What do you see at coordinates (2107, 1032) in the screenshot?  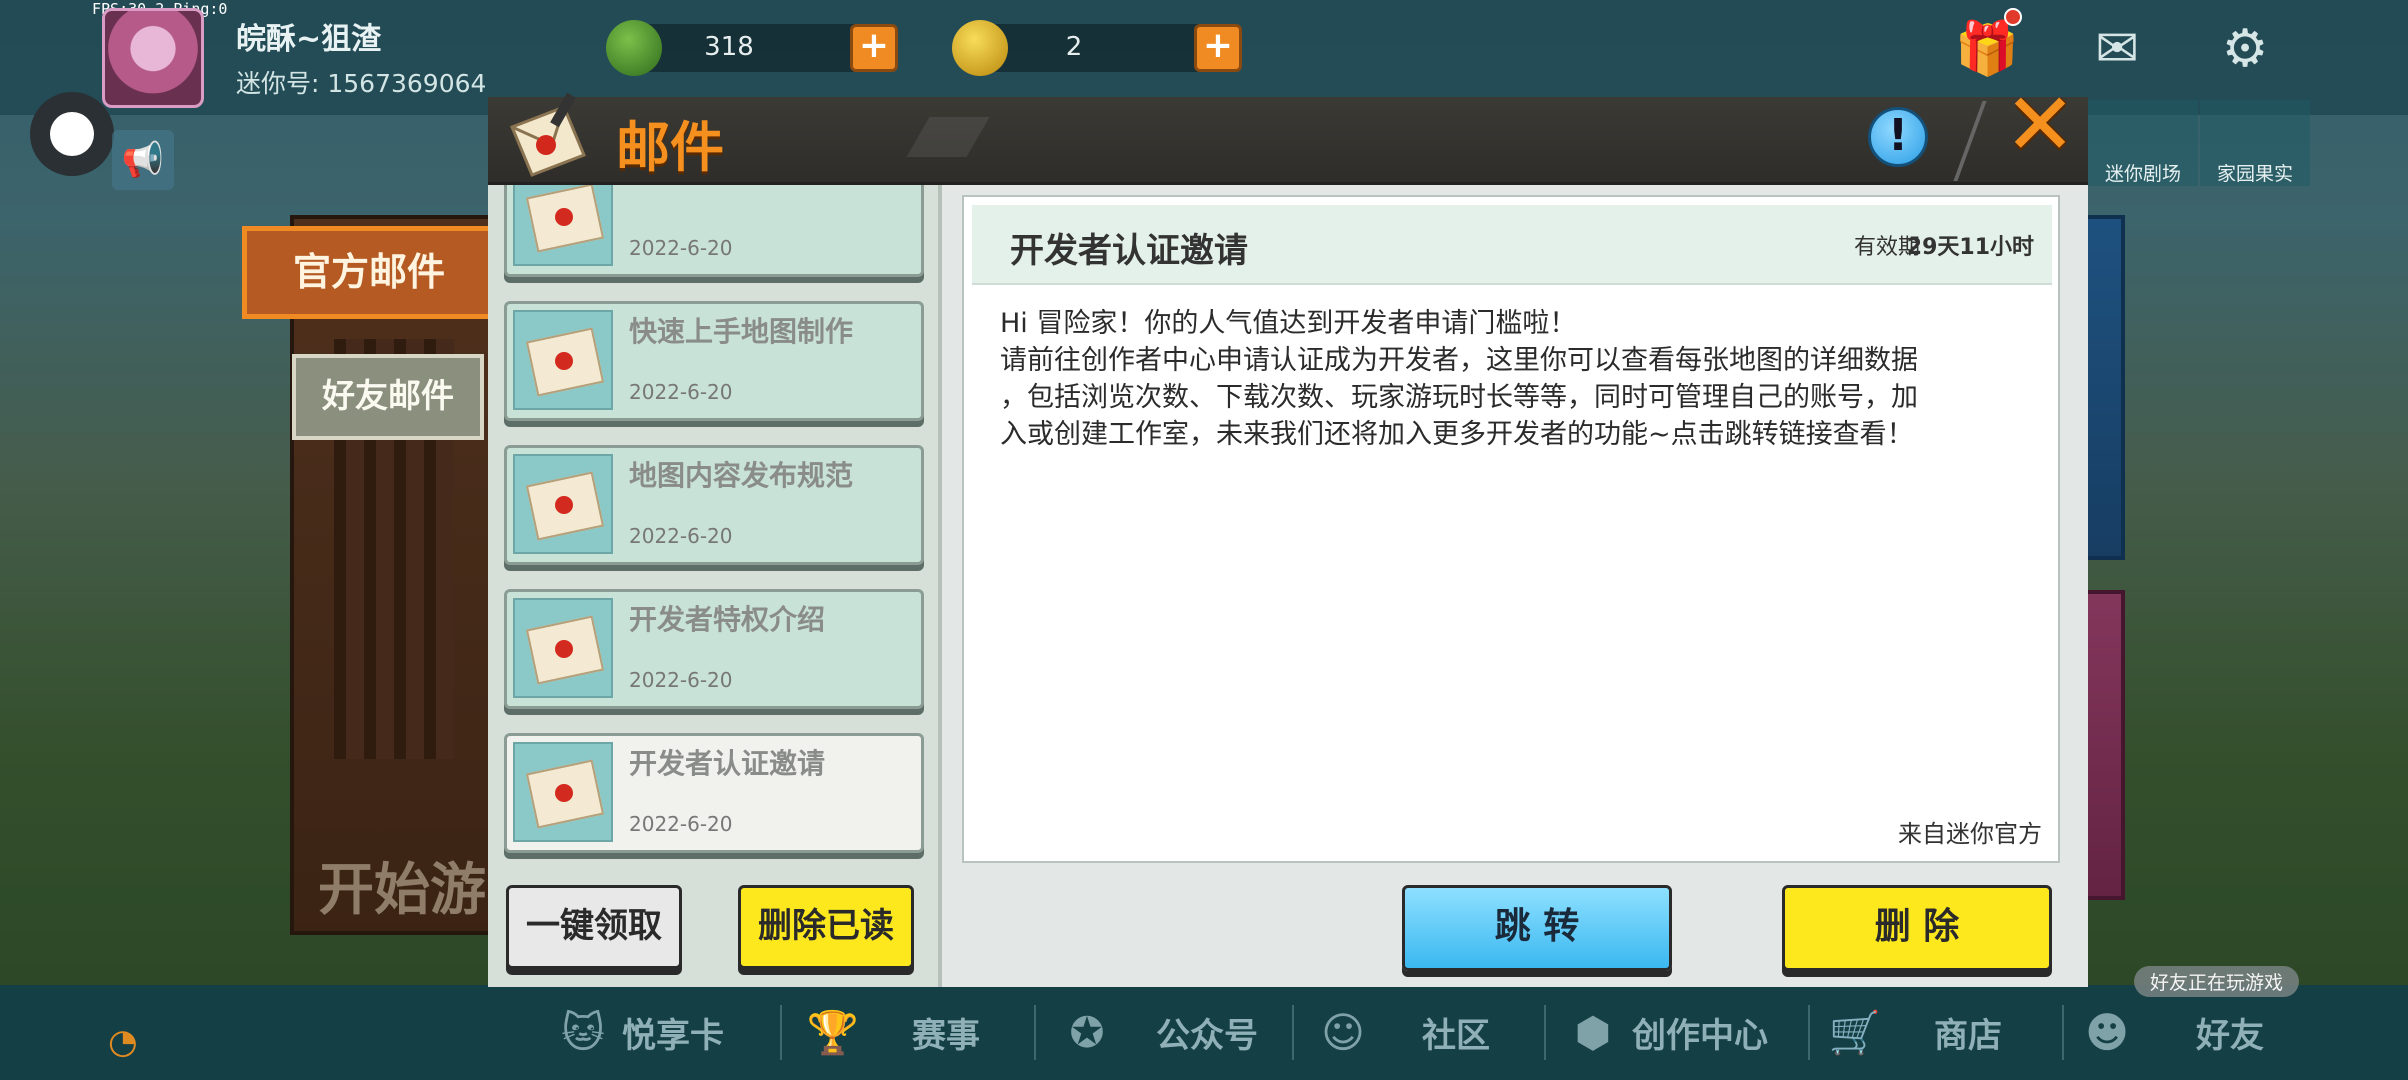 I see `friend-icon: ☻` at bounding box center [2107, 1032].